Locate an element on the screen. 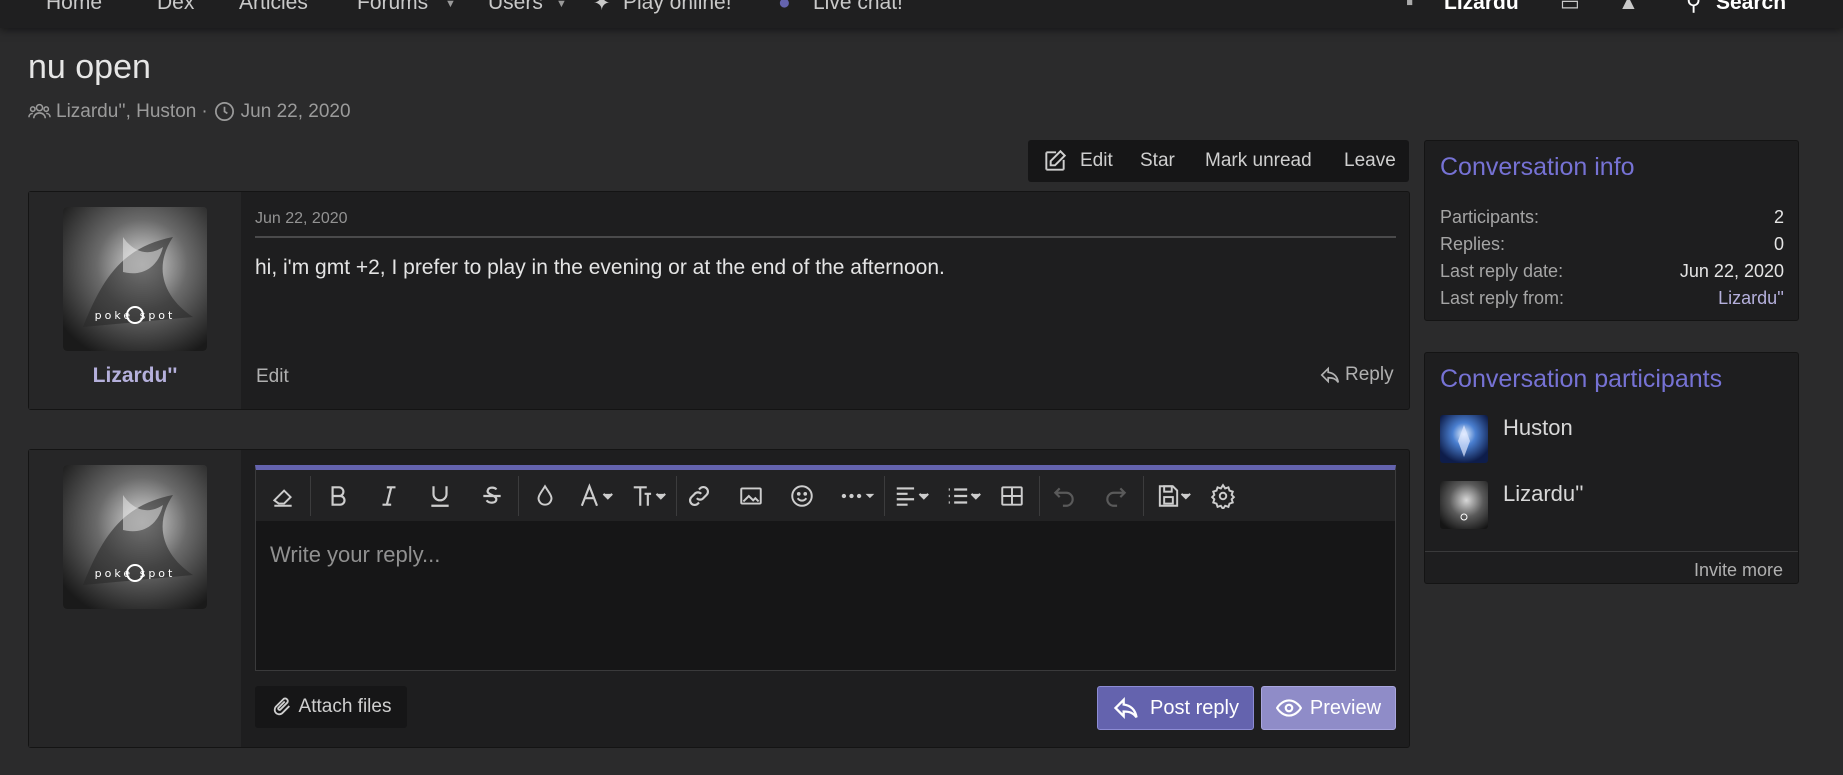  message-divider is located at coordinates (825, 237).